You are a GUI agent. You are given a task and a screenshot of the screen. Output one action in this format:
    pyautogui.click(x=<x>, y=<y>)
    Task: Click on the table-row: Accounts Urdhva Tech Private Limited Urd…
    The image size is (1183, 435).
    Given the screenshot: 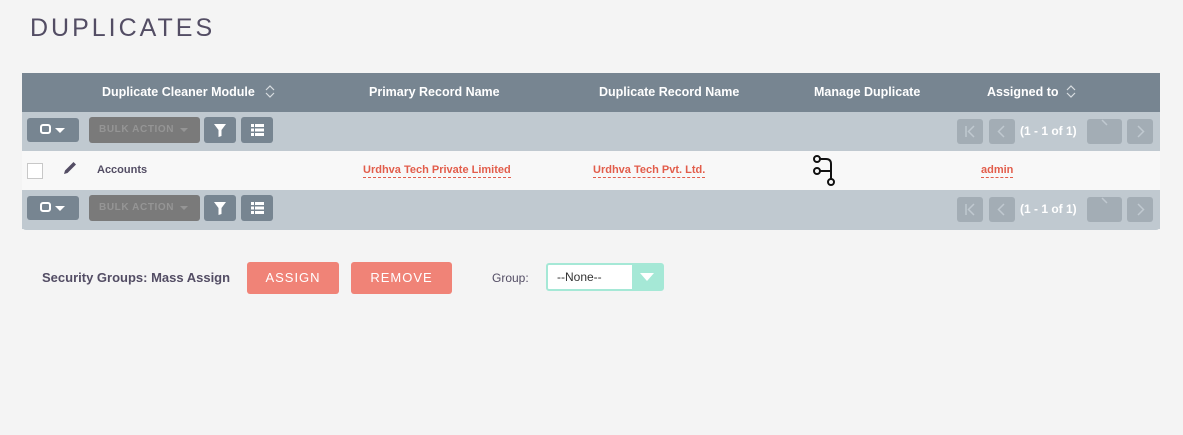 What is the action you would take?
    pyautogui.click(x=591, y=170)
    